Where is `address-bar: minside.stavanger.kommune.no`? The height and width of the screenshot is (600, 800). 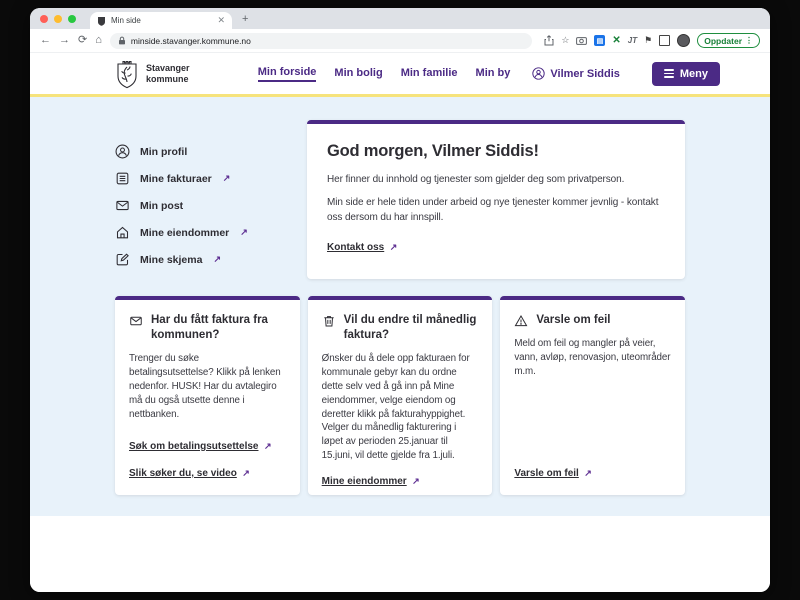 address-bar: minside.stavanger.kommune.no is located at coordinates (321, 40).